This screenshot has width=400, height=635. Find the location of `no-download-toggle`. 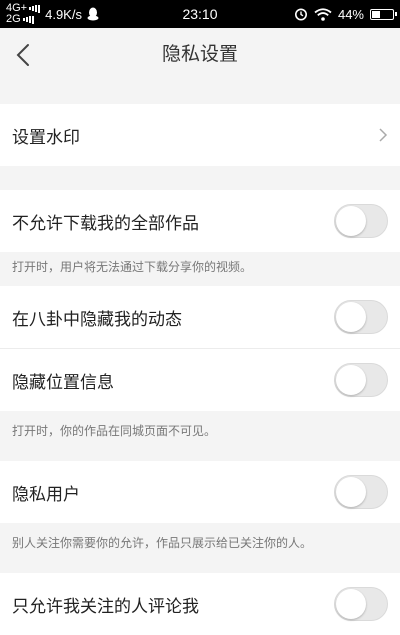

no-download-toggle is located at coordinates (361, 221).